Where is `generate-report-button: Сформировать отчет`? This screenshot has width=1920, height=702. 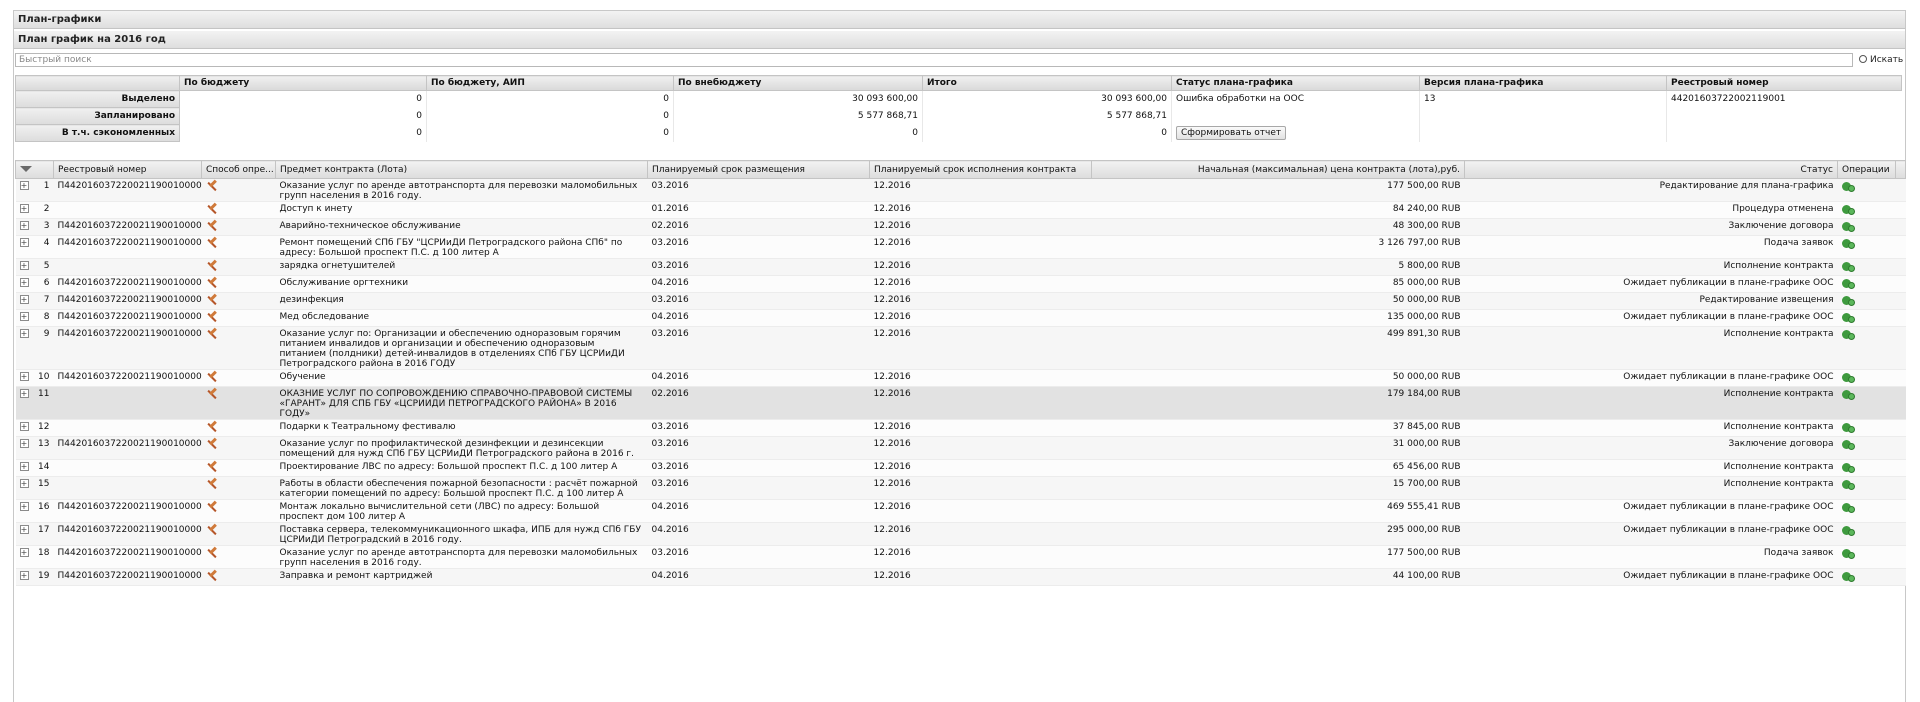 generate-report-button: Сформировать отчет is located at coordinates (1231, 133).